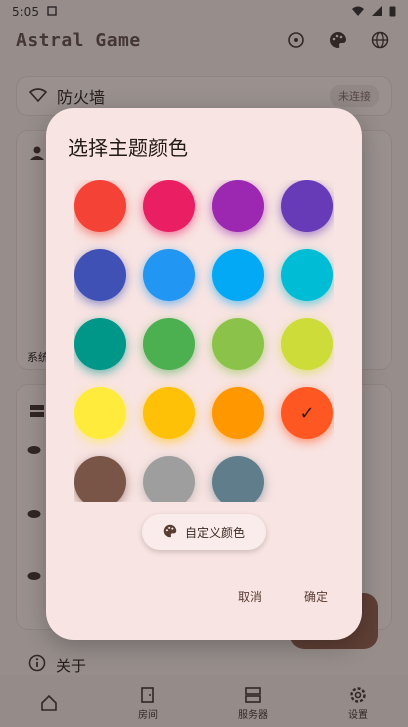 The image size is (408, 727). What do you see at coordinates (283, 596) in the screenshot?
I see `dialog-actions: 取消 确定` at bounding box center [283, 596].